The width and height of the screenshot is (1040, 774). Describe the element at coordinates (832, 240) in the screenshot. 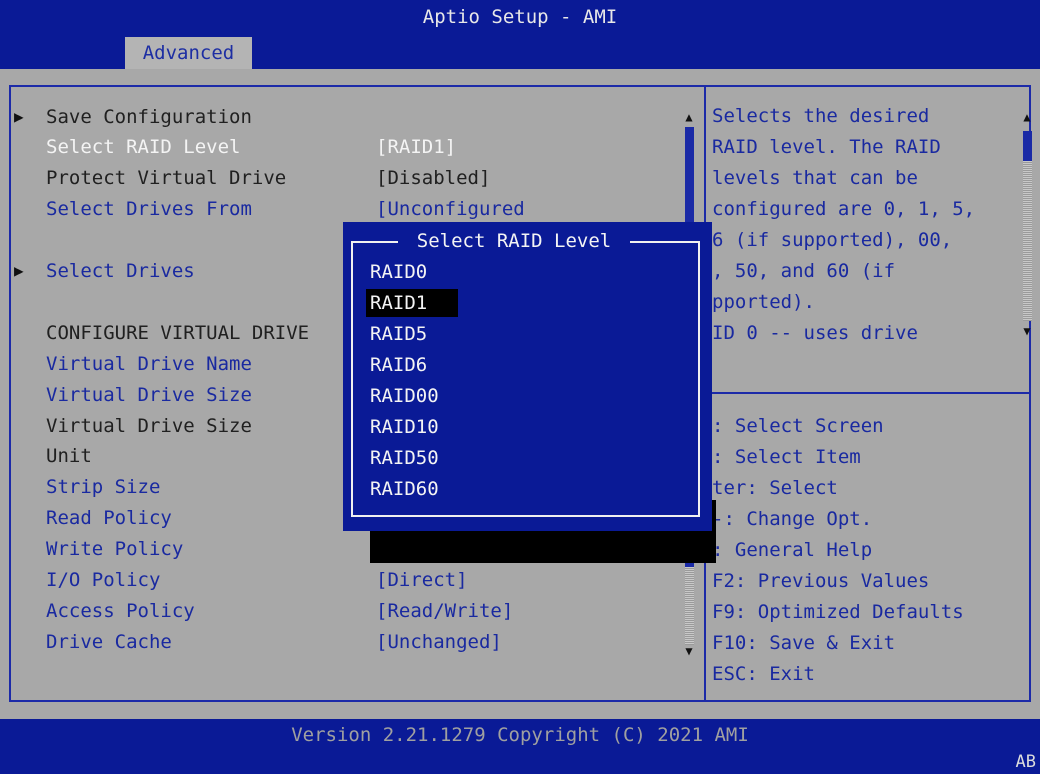

I see `help-line: 6 (if supported), 00,` at that location.